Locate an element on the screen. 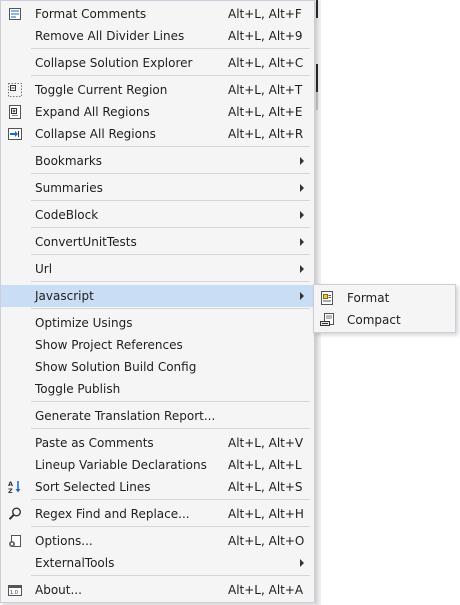 The image size is (460, 605). toggle-region-icon is located at coordinates (15, 90).